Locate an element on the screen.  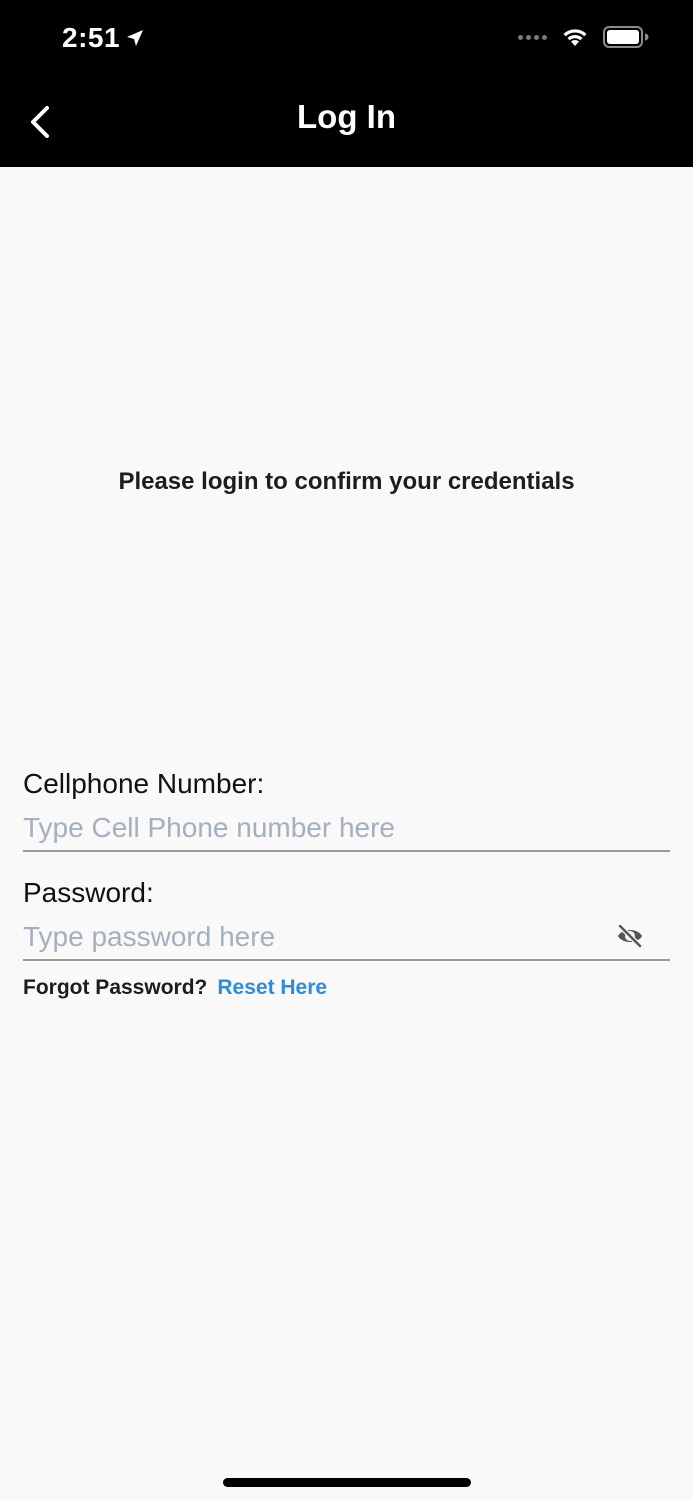
page-title: Log In is located at coordinates (346, 116).